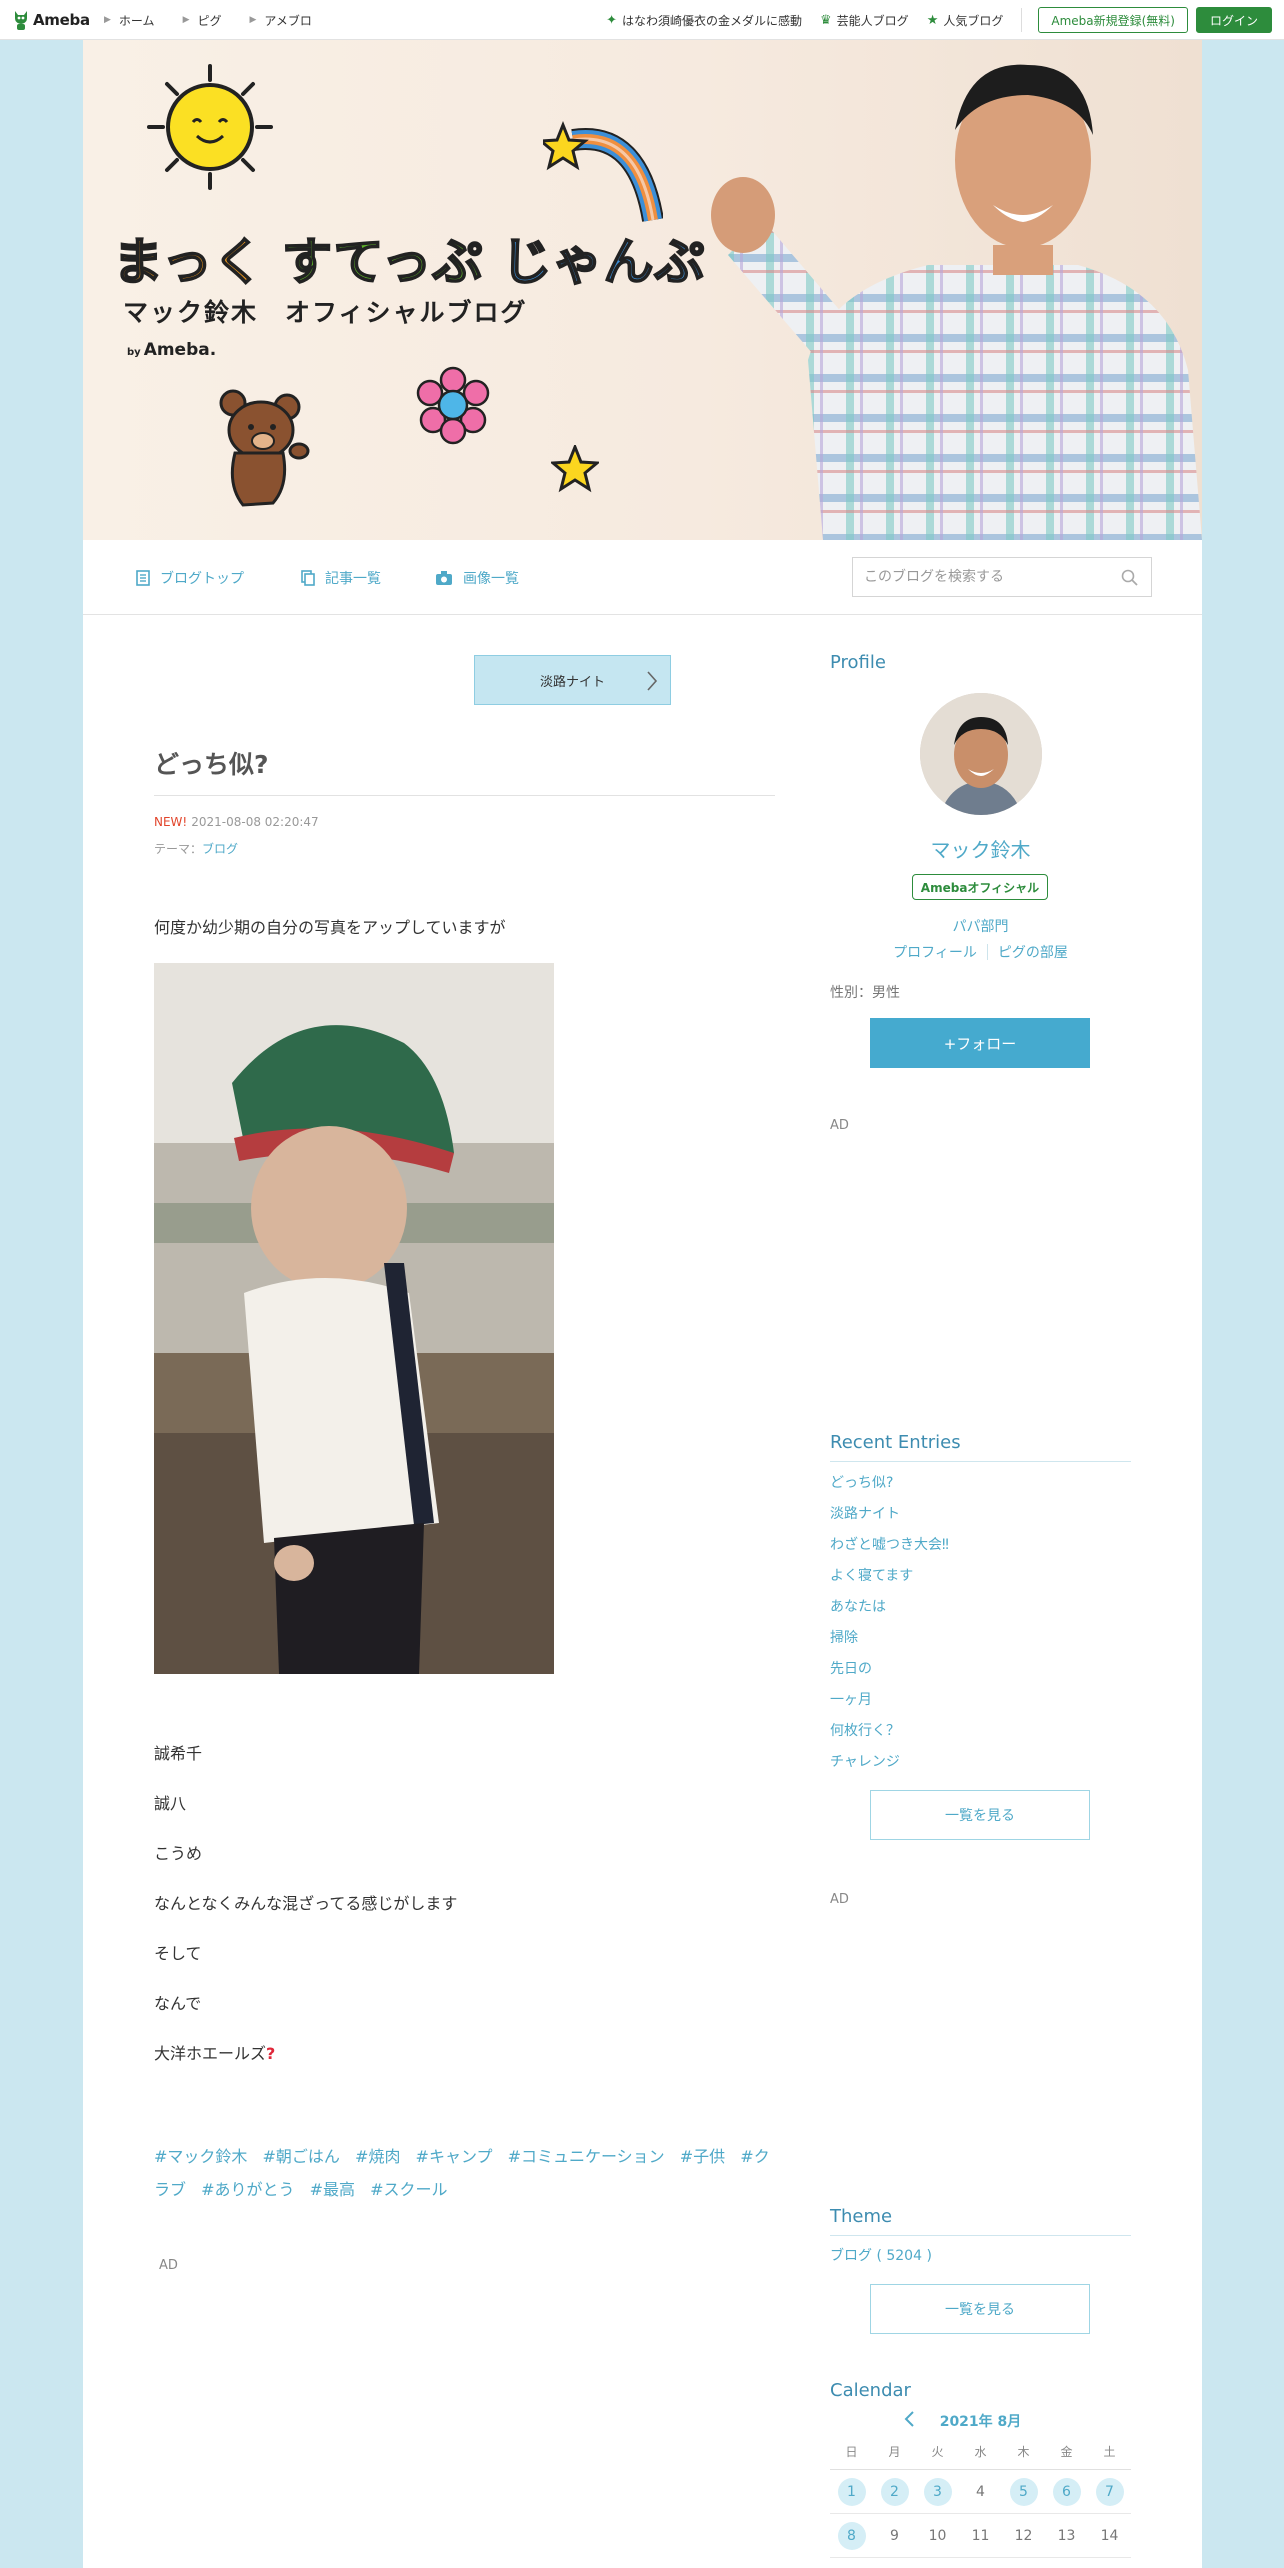 Image resolution: width=1284 pixels, height=2568 pixels. Describe the element at coordinates (1023, 2491) in the screenshot. I see `calendar-day: 5` at that location.